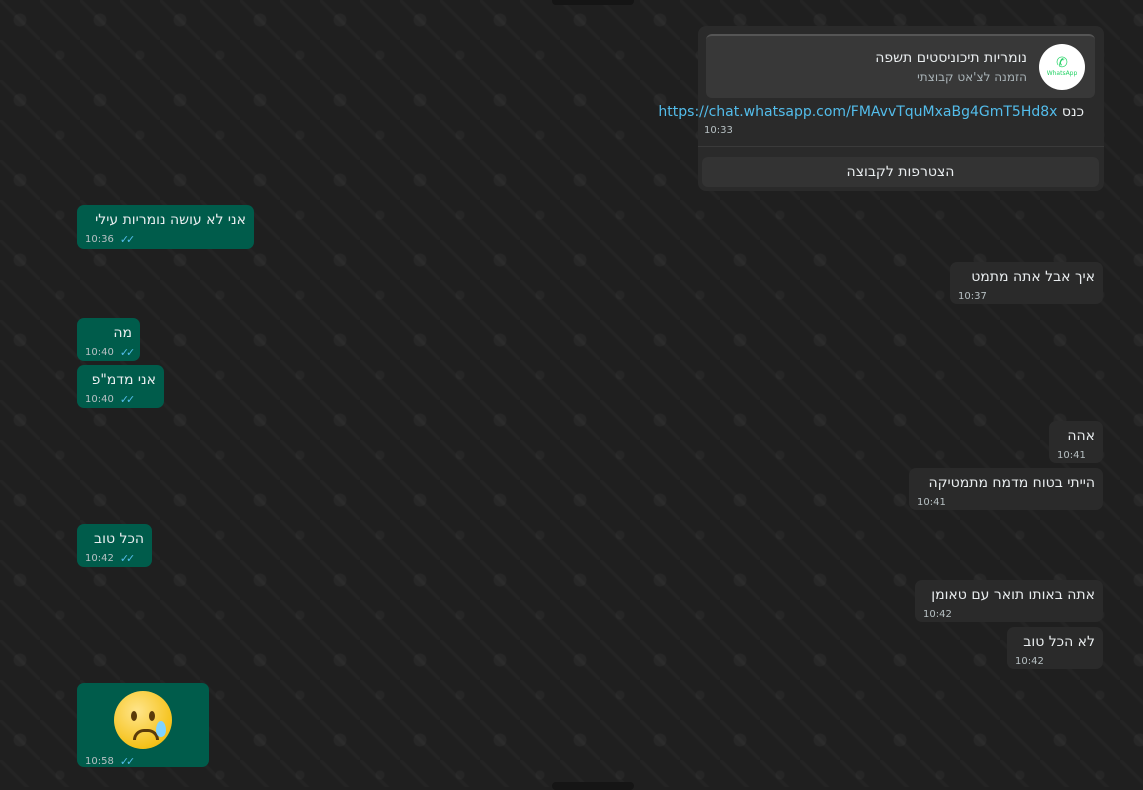 Image resolution: width=1143 pixels, height=790 pixels. What do you see at coordinates (900, 172) in the screenshot?
I see `join-group-button: הצטרפות לקבוצה` at bounding box center [900, 172].